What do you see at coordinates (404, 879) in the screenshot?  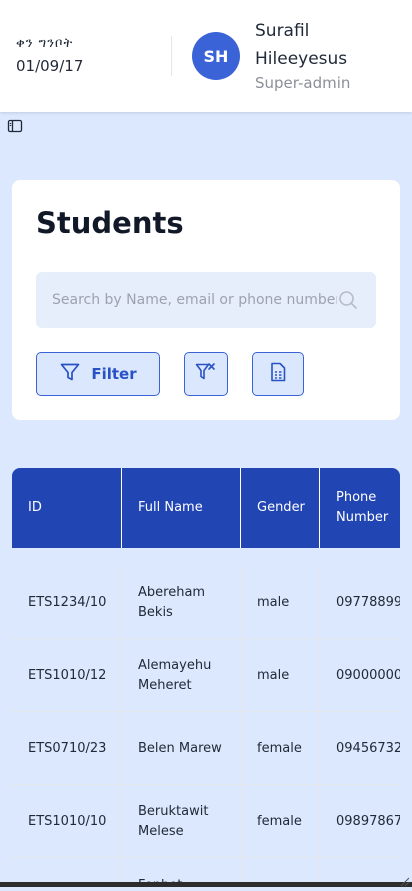 I see `resize-grip-icon` at bounding box center [404, 879].